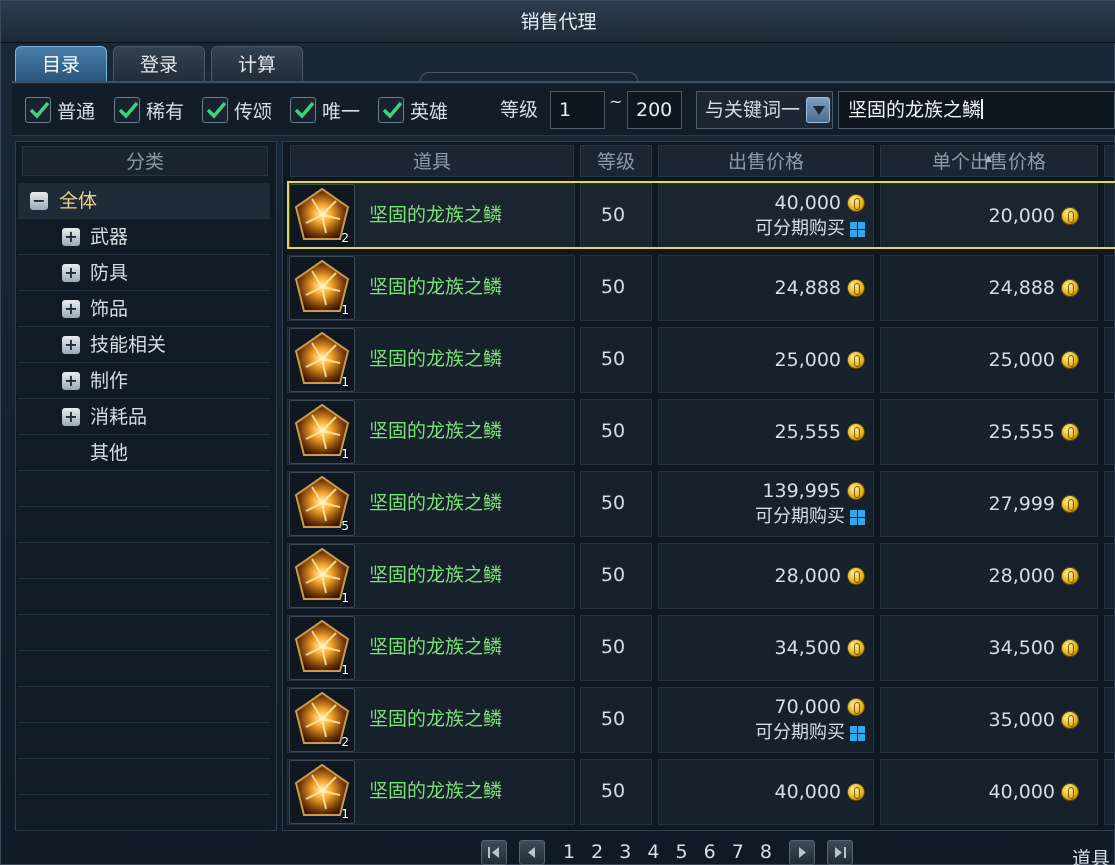 This screenshot has height=865, width=1115. Describe the element at coordinates (577, 110) in the screenshot. I see `level-min-input: 1` at that location.